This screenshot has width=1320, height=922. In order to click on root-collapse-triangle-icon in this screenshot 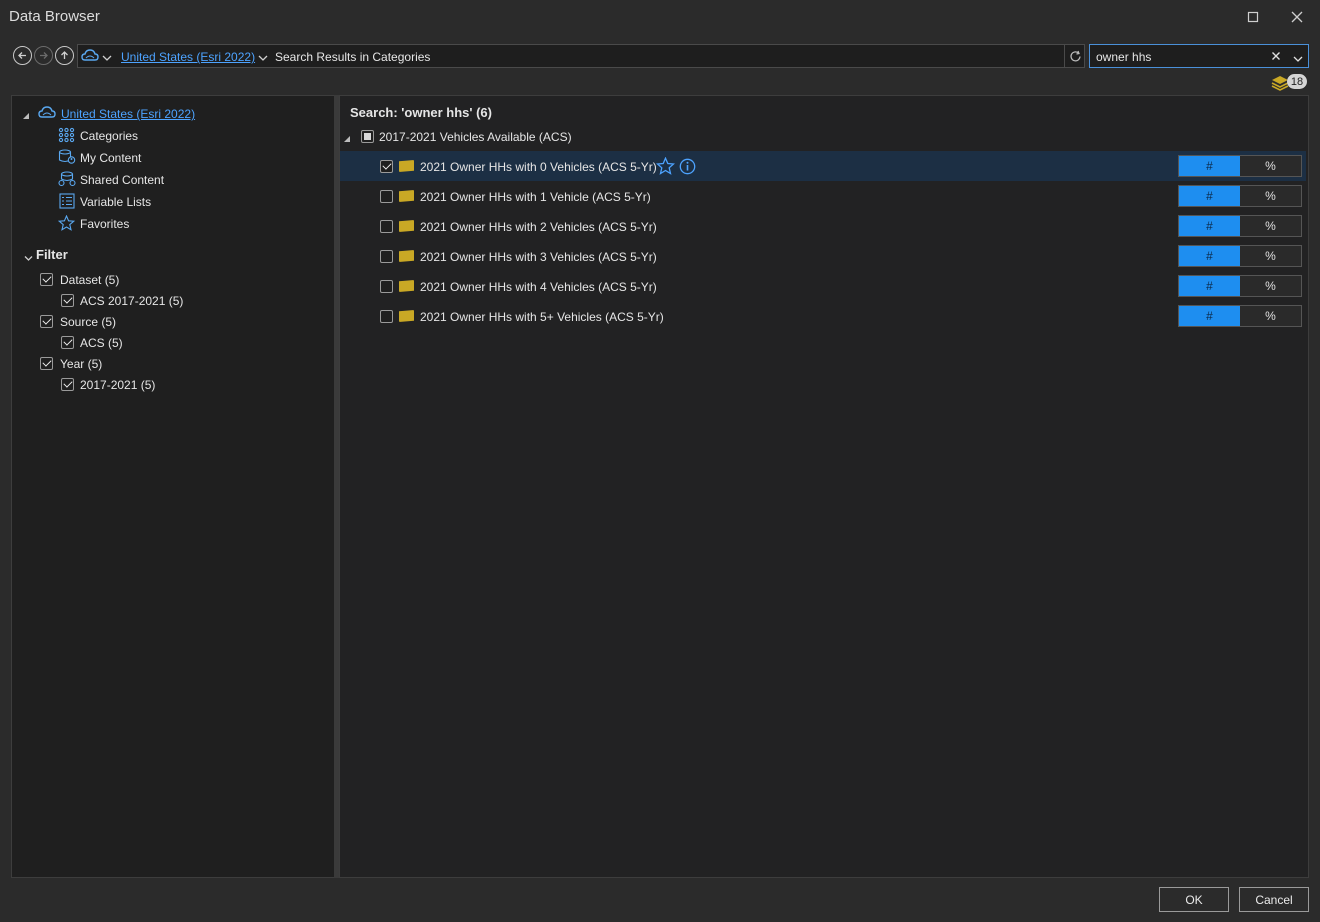, I will do `click(26, 116)`.